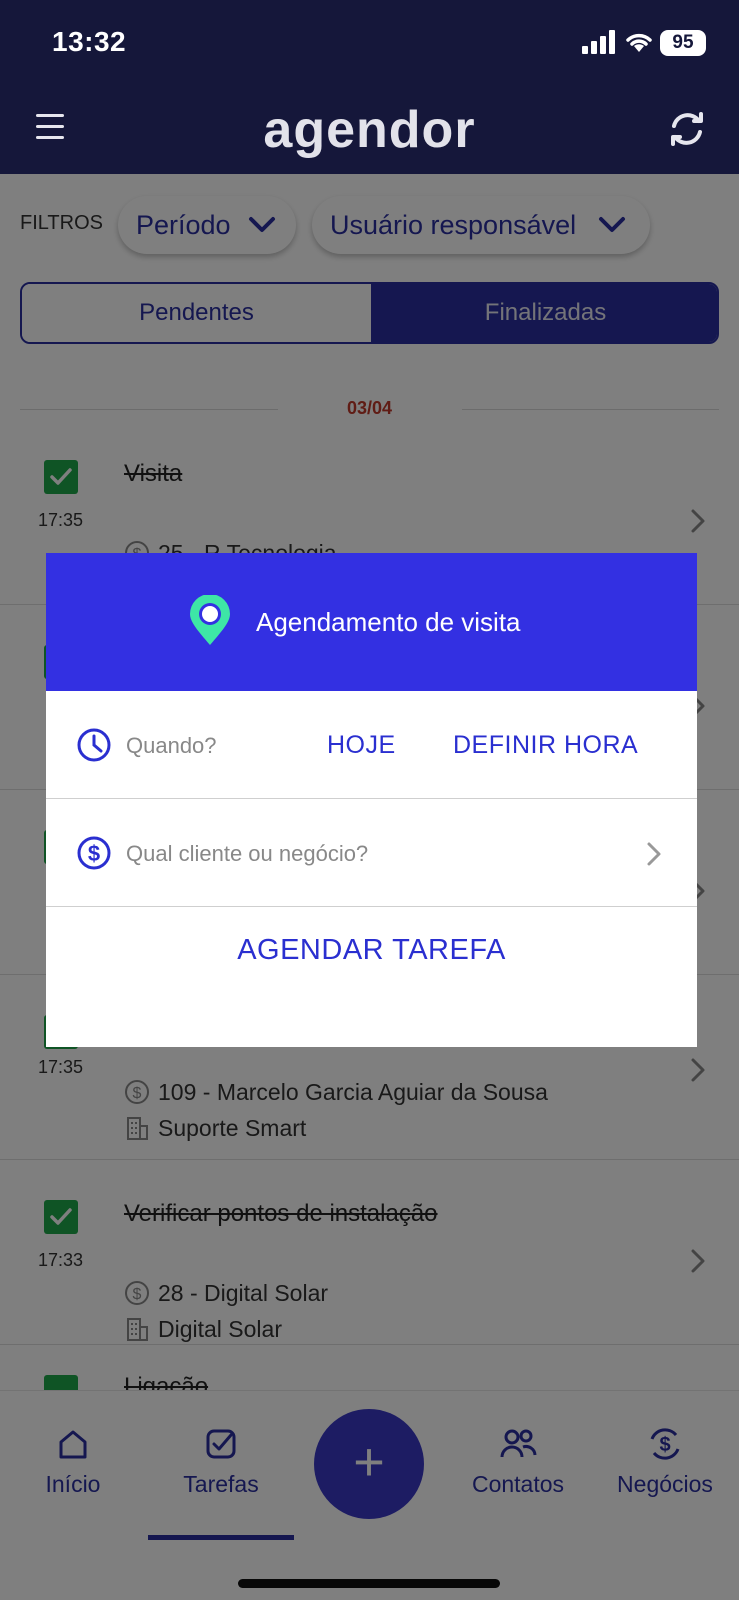 The width and height of the screenshot is (739, 1600). I want to click on location-pin-icon, so click(210, 620).